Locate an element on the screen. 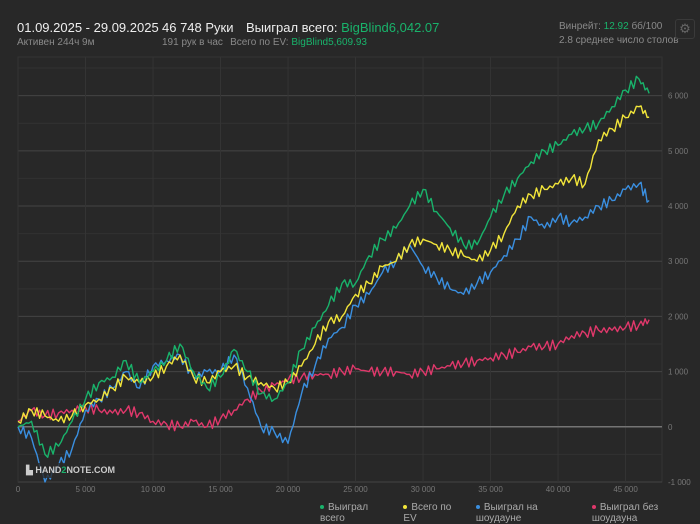 The width and height of the screenshot is (700, 524). x-tick-label: 30 000 is located at coordinates (423, 489).